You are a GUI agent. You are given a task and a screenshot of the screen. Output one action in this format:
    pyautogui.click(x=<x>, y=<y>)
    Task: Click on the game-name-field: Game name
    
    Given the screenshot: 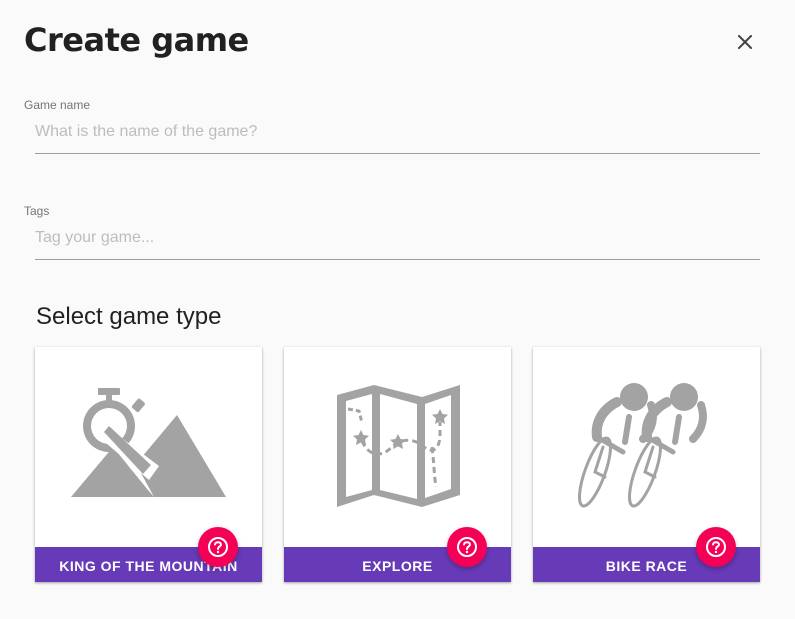 What is the action you would take?
    pyautogui.click(x=392, y=126)
    